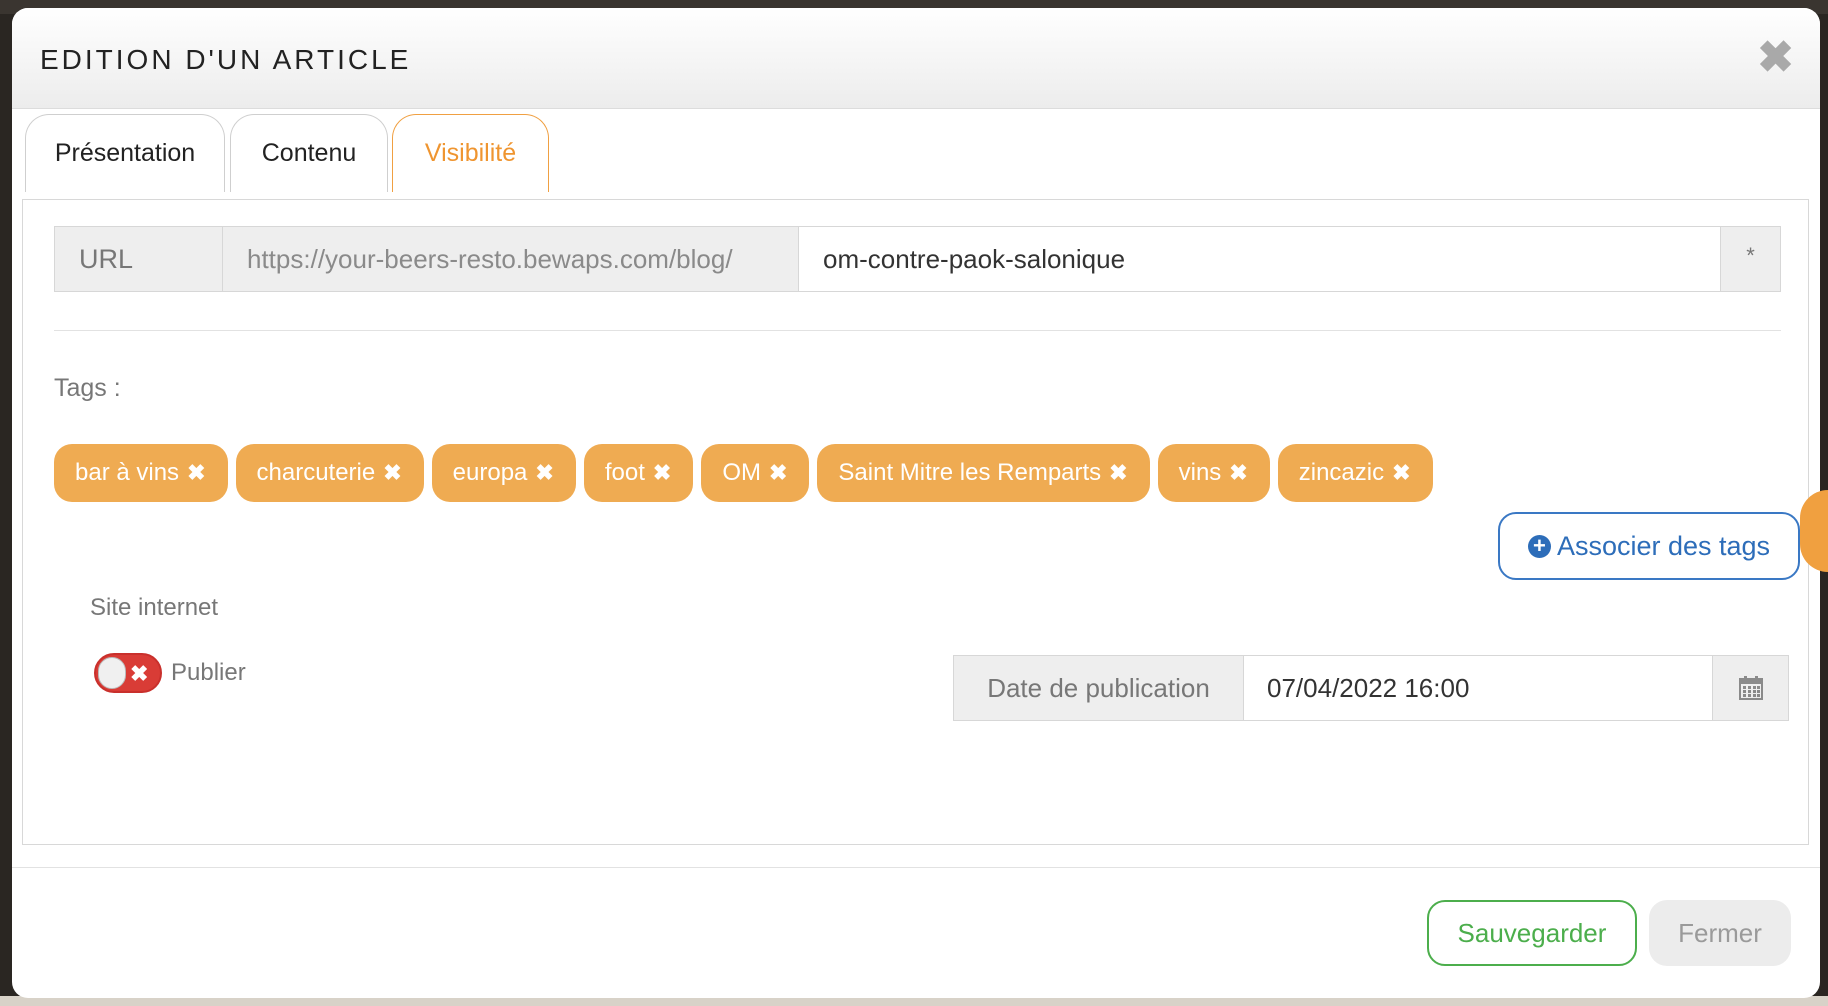  Describe the element at coordinates (112, 673) in the screenshot. I see `toggle-knob` at that location.